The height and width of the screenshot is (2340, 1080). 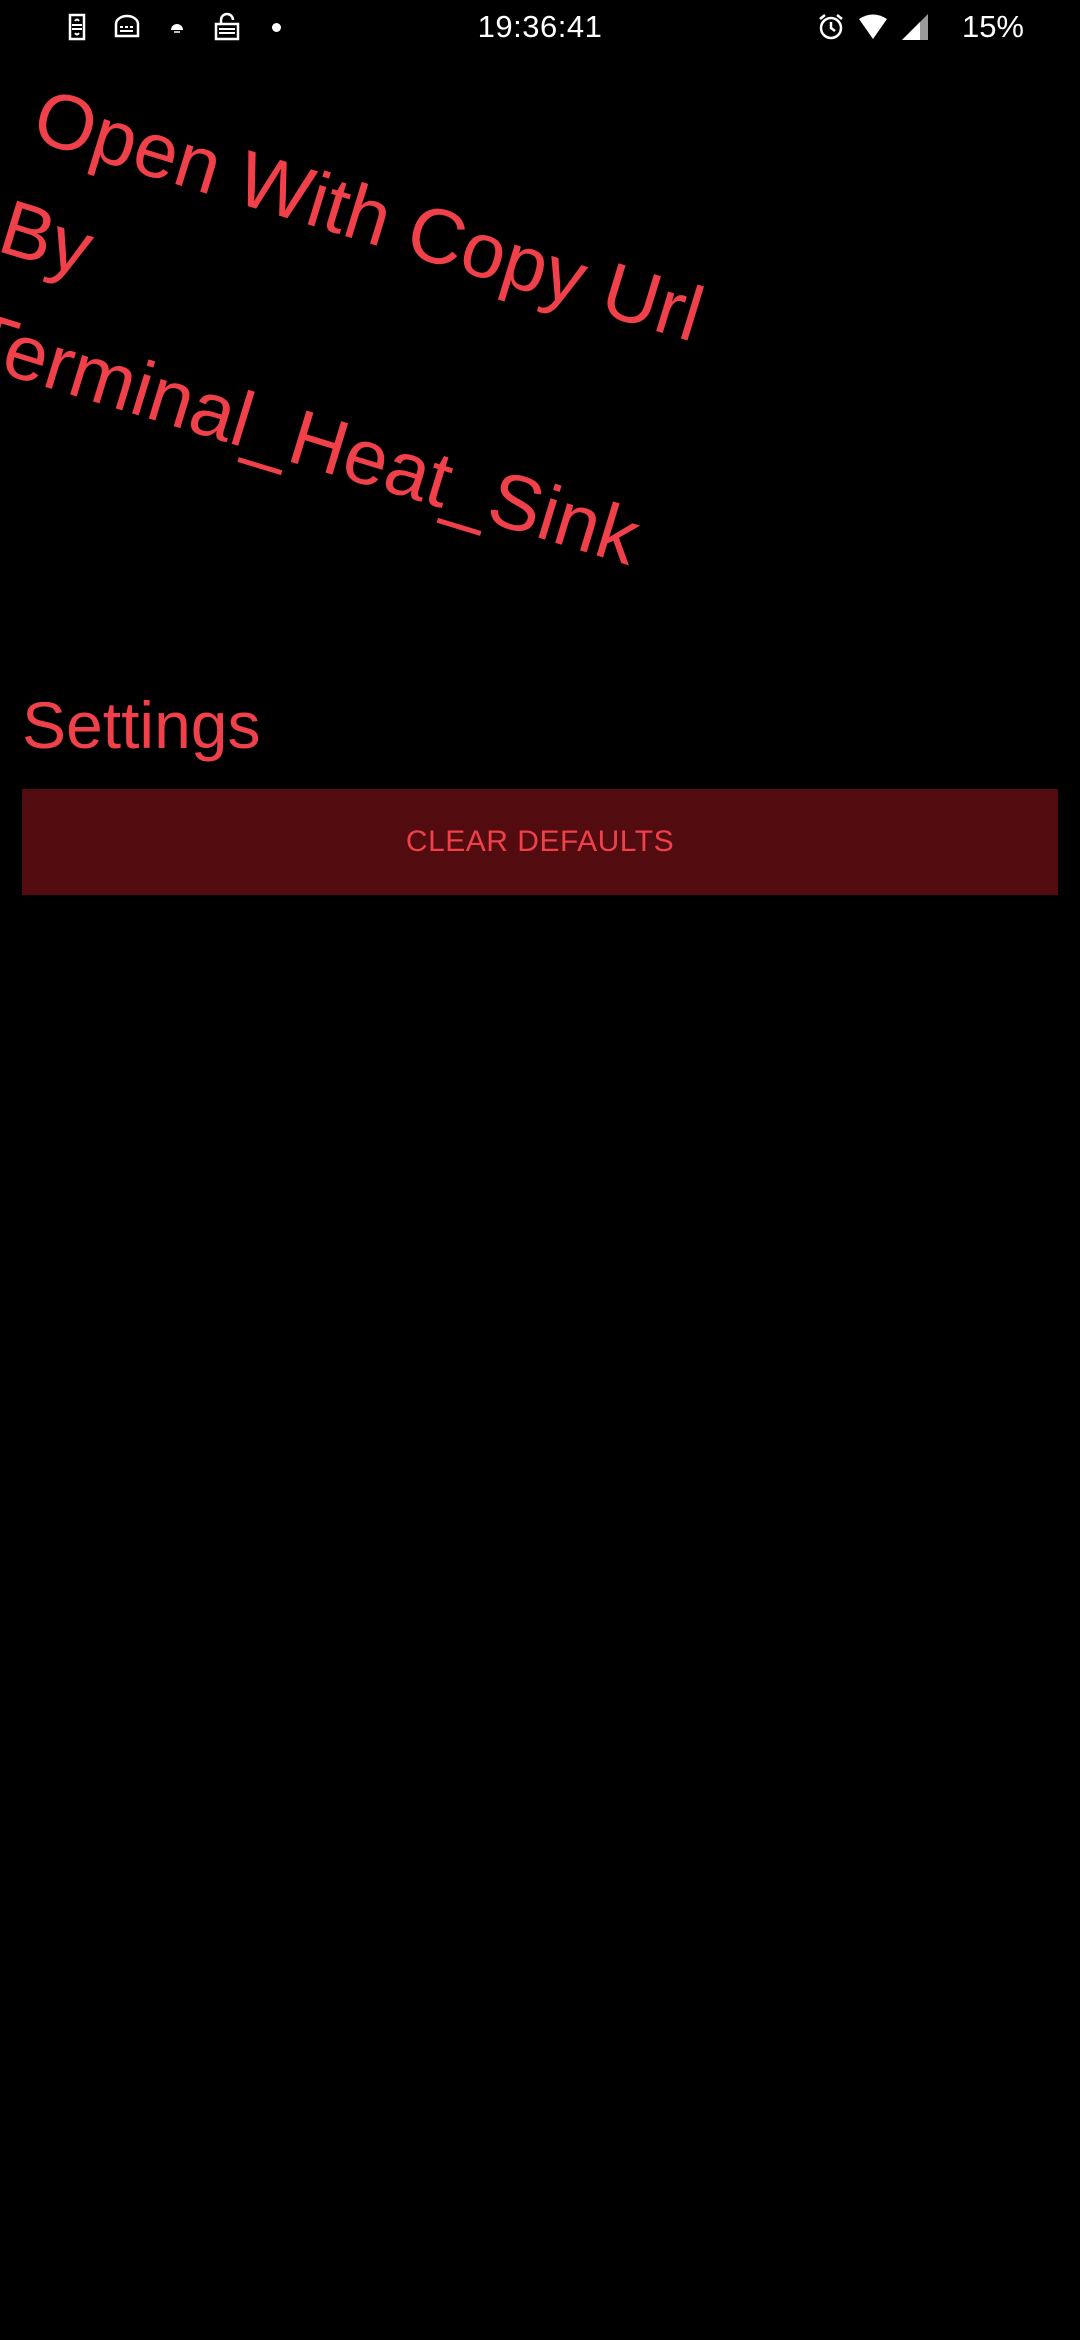 I want to click on signal-icon, so click(x=914, y=27).